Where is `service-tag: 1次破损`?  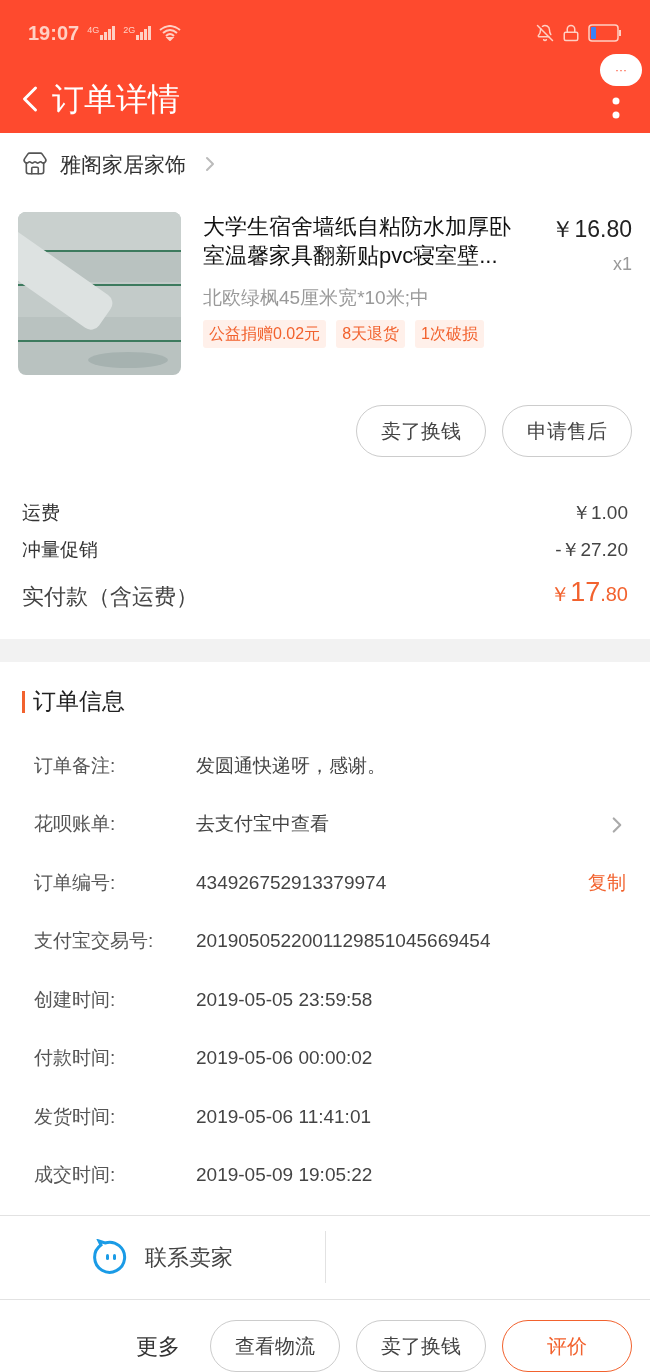
service-tag: 1次破损 is located at coordinates (449, 334).